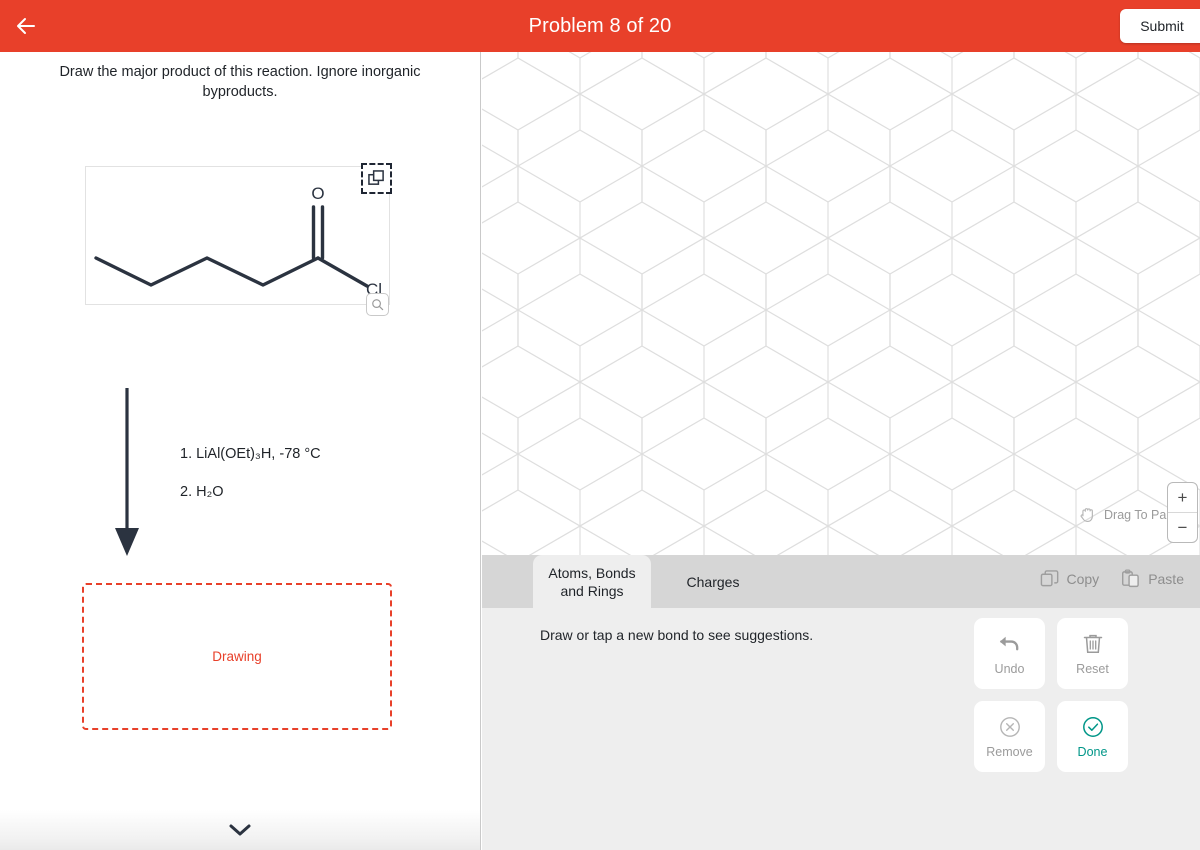 This screenshot has height=850, width=1200. Describe the element at coordinates (1049, 578) in the screenshot. I see `copy-icon` at that location.